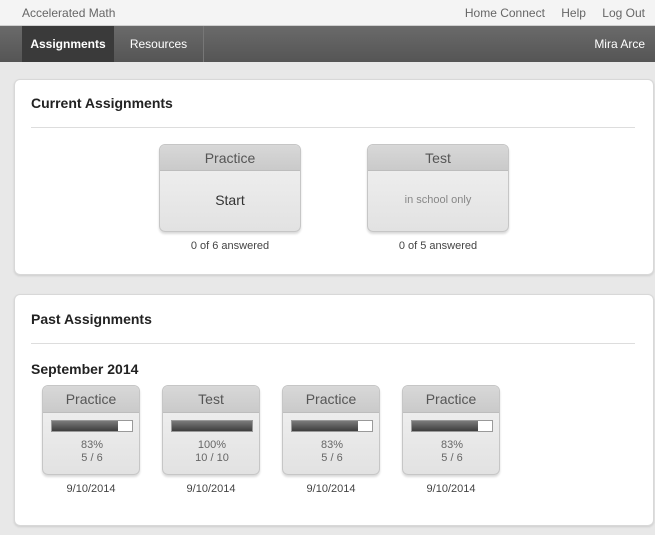 This screenshot has height=535, width=655. Describe the element at coordinates (327, 44) in the screenshot. I see `nav-bar: Assignments Resources Mira Arce` at that location.